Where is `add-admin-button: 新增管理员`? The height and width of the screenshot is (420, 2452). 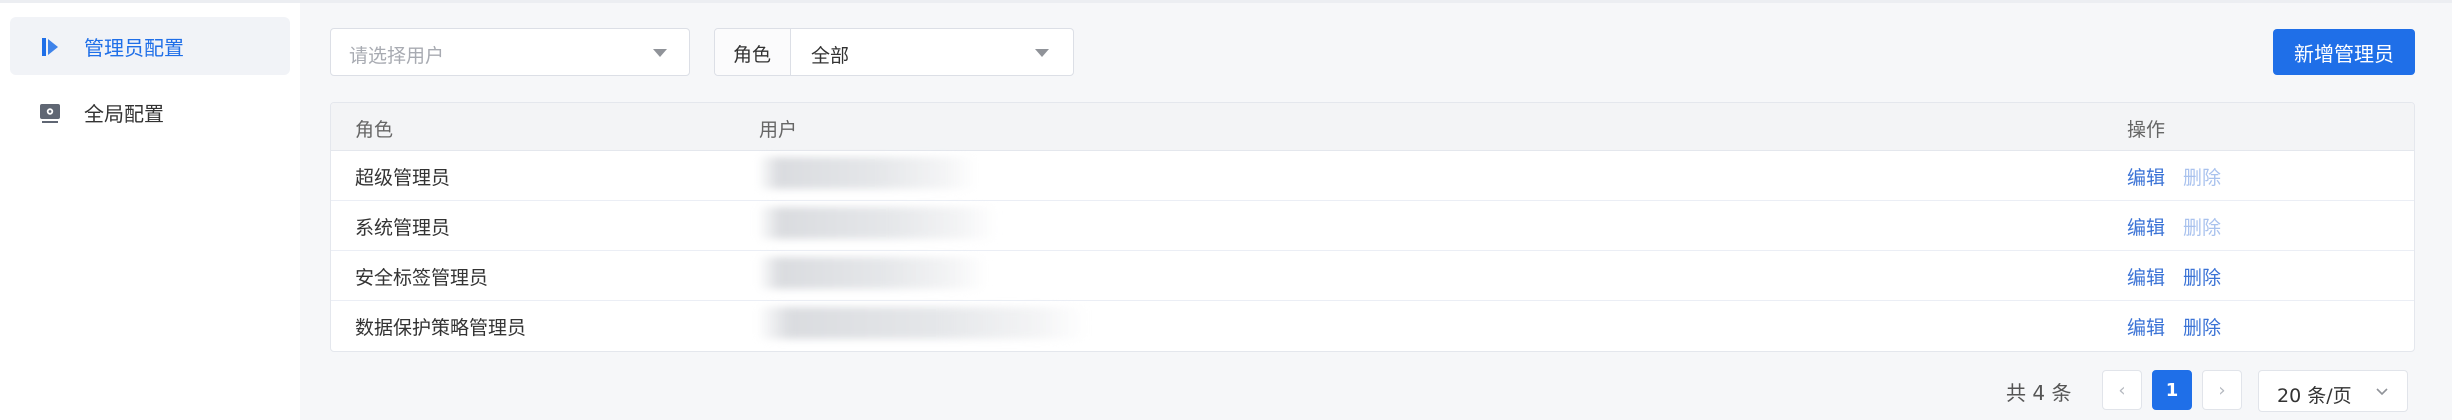
add-admin-button: 新增管理员 is located at coordinates (2344, 52).